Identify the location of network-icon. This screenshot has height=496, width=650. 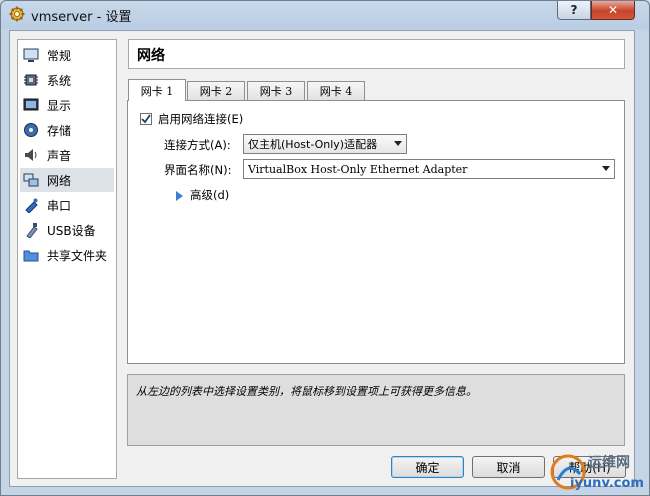
(31, 180).